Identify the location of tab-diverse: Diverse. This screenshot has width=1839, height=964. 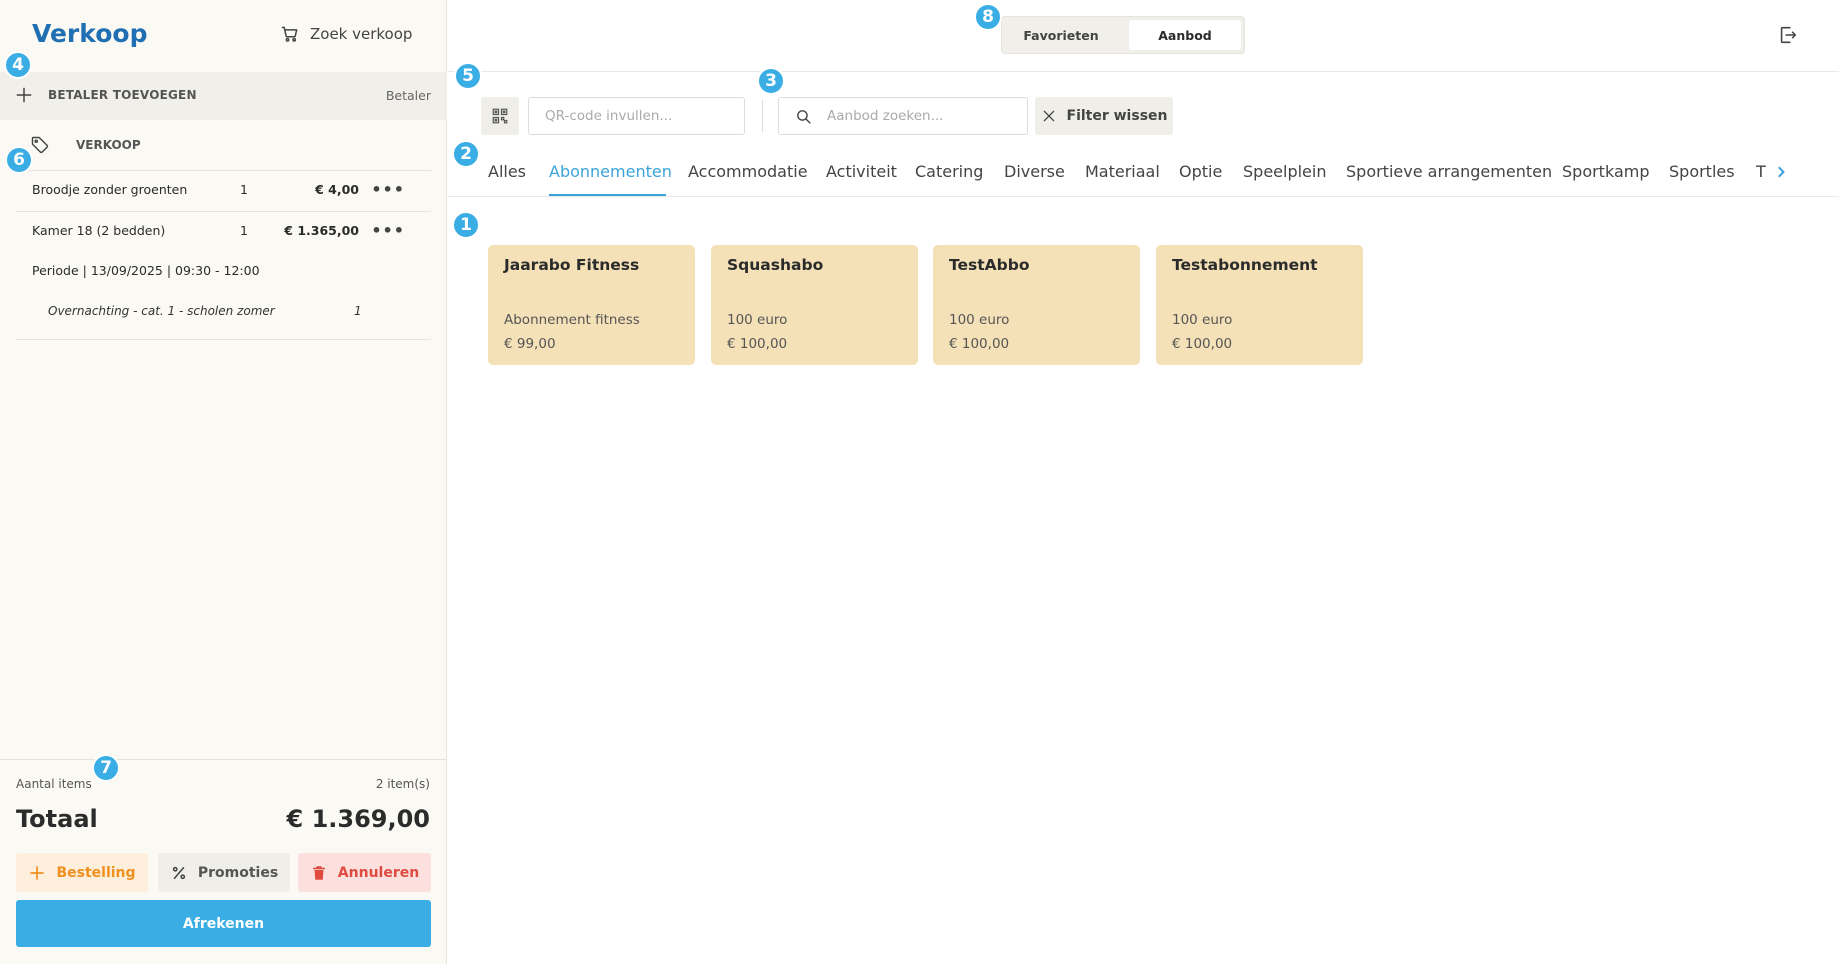
(1034, 171).